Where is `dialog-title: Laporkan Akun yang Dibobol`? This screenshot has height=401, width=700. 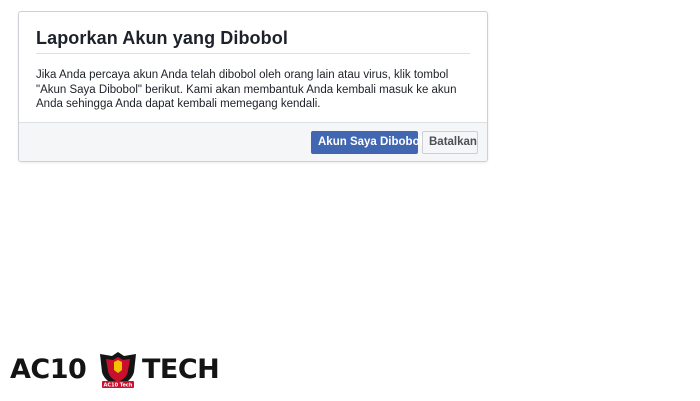
dialog-title: Laporkan Akun yang Dibobol is located at coordinates (162, 38).